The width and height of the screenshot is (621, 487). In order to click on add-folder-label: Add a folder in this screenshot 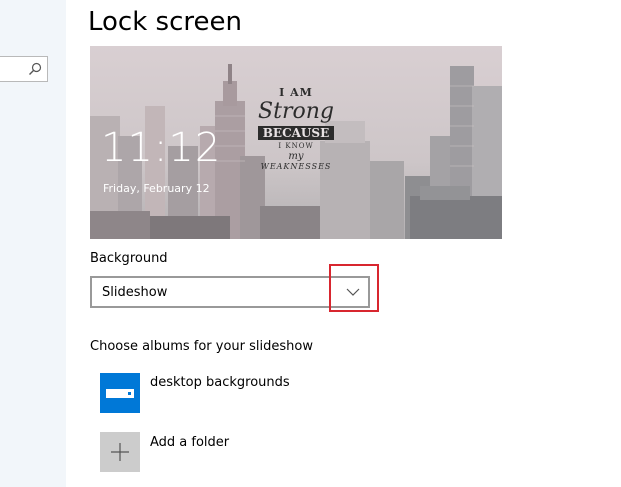, I will do `click(189, 443)`.